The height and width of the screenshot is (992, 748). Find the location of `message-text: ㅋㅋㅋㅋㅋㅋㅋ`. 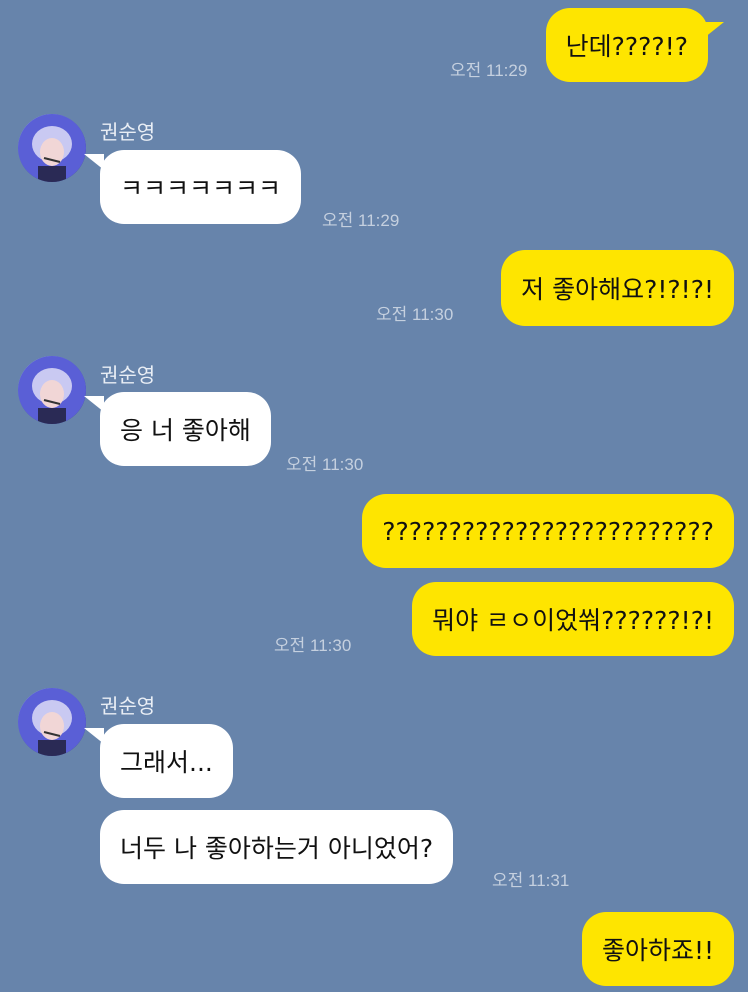

message-text: ㅋㅋㅋㅋㅋㅋㅋ is located at coordinates (201, 188).